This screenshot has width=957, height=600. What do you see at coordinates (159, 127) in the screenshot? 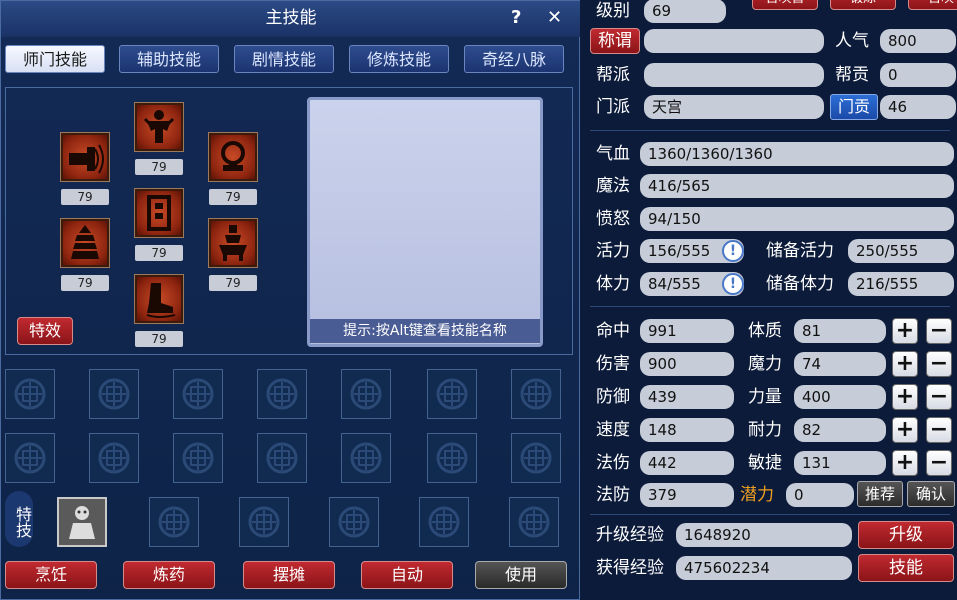
I see `warrior-statue-icon` at bounding box center [159, 127].